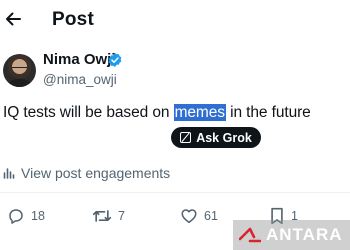  I want to click on repost-count: 7, so click(121, 216).